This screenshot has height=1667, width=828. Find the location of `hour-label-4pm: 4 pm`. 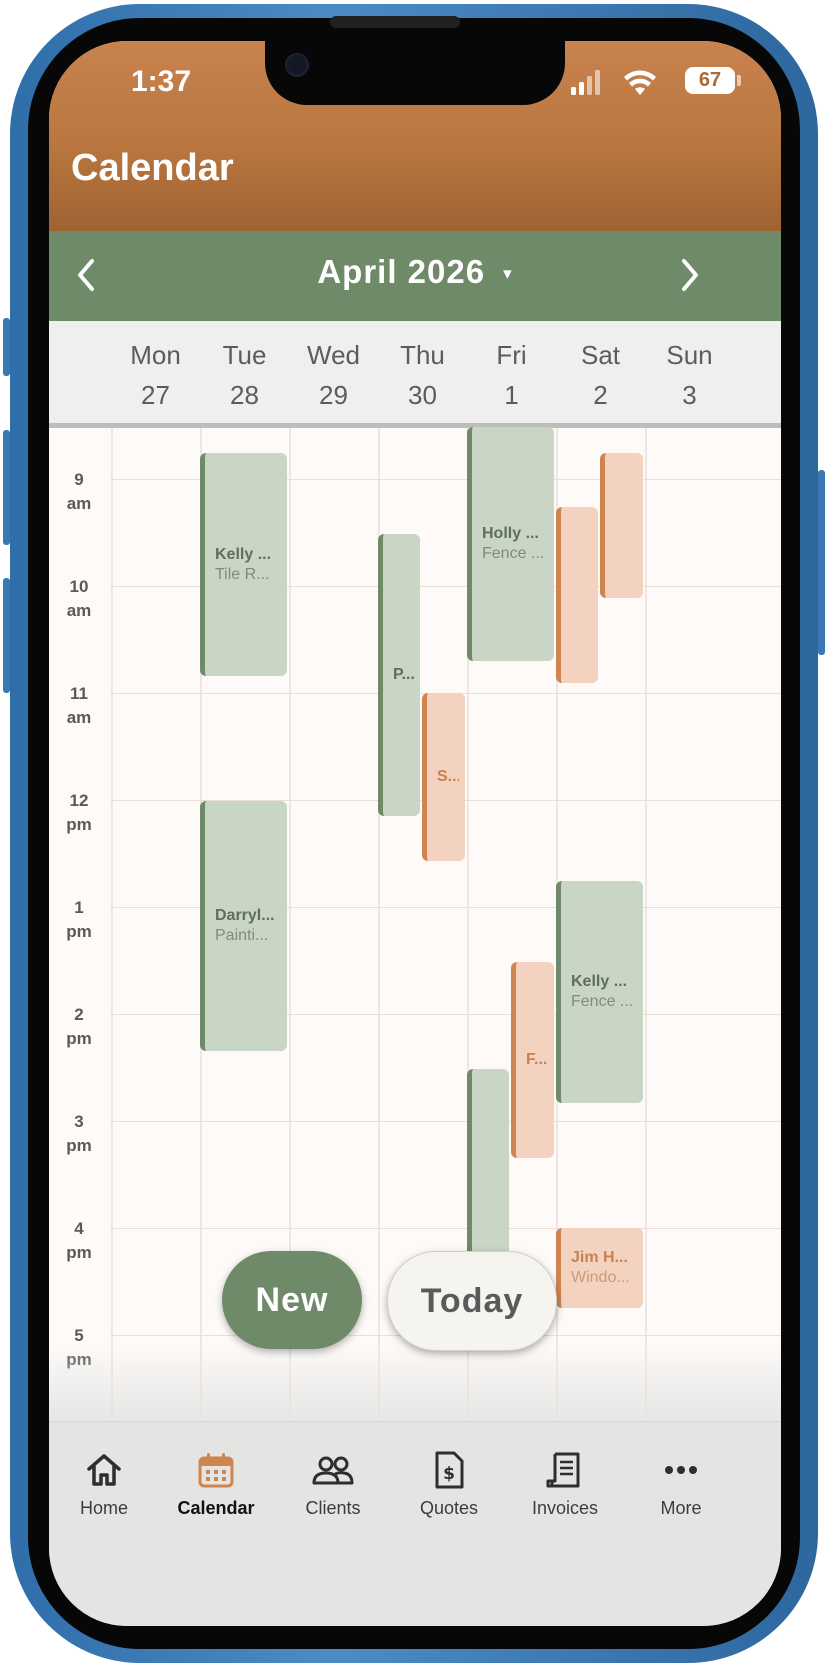

hour-label-4pm: 4 pm is located at coordinates (79, 1241).